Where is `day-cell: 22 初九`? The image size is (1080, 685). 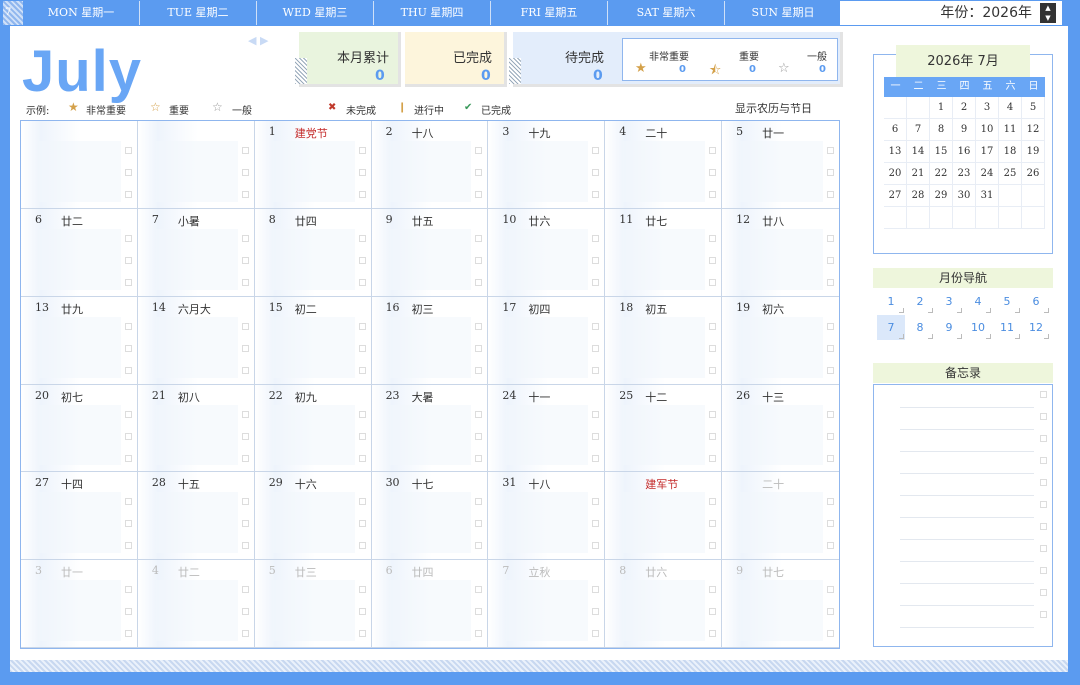 day-cell: 22 初九 is located at coordinates (313, 428).